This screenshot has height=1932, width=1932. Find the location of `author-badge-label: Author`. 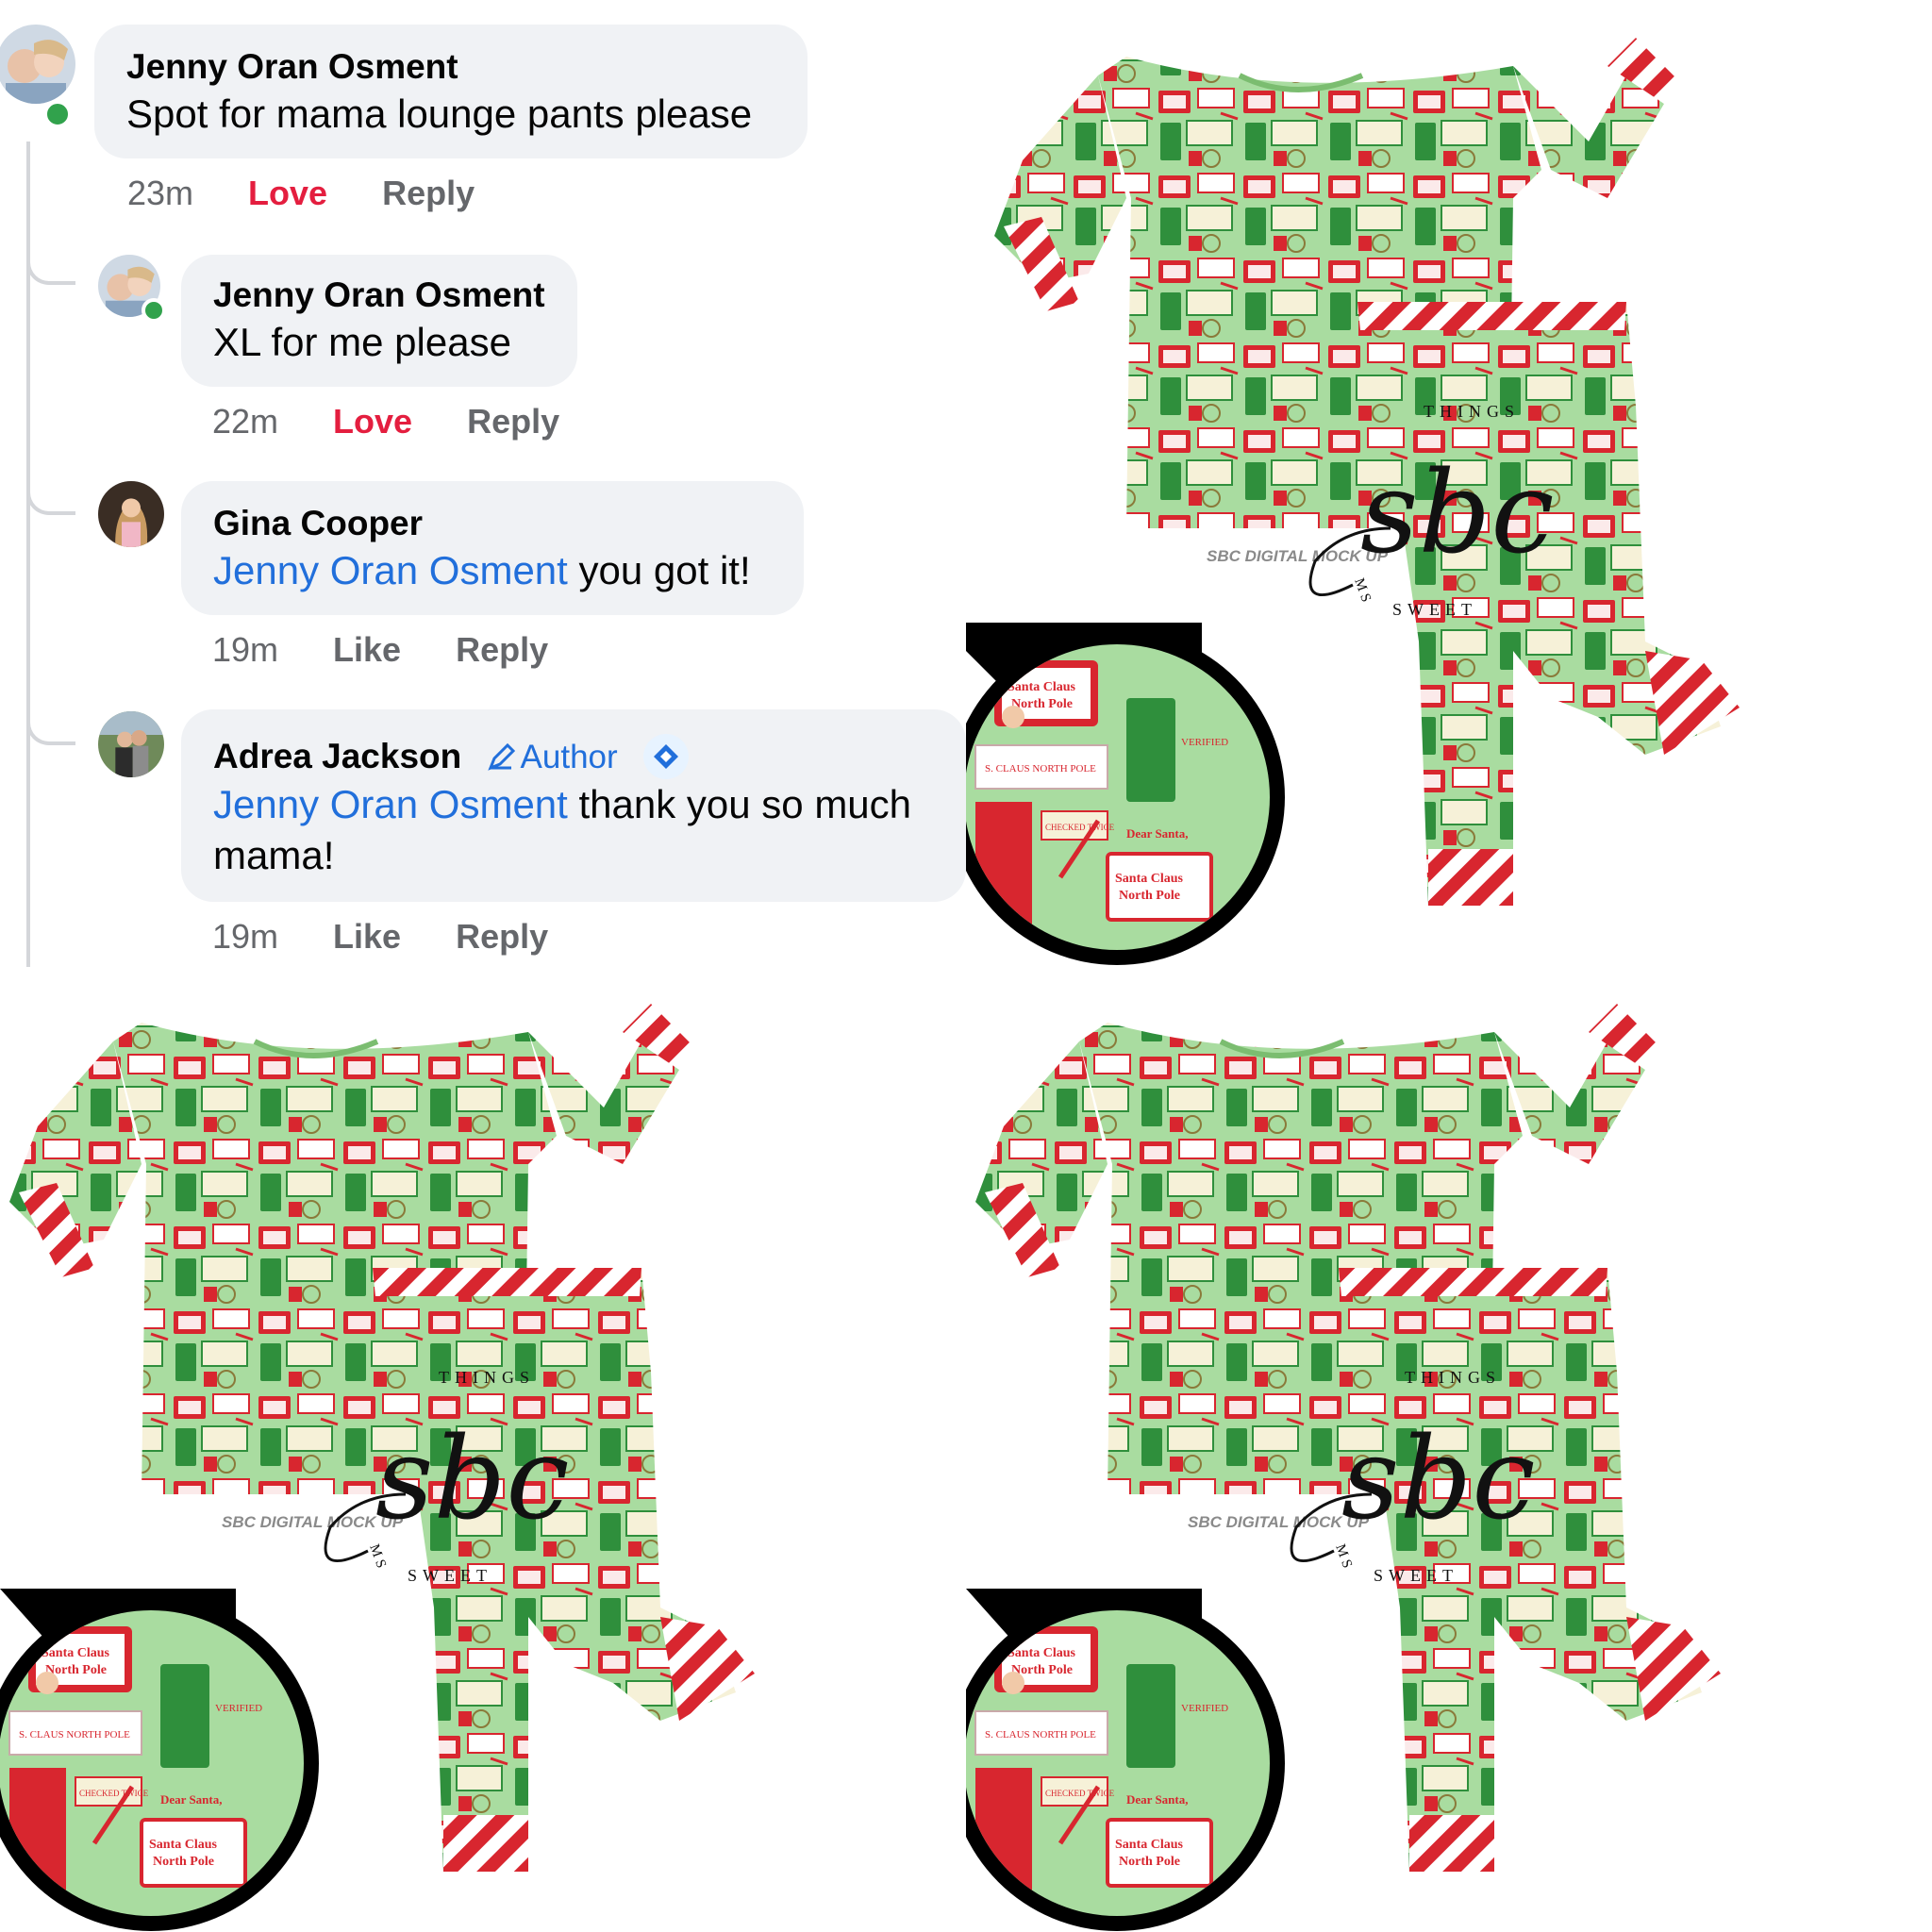

author-badge-label: Author is located at coordinates (569, 757).